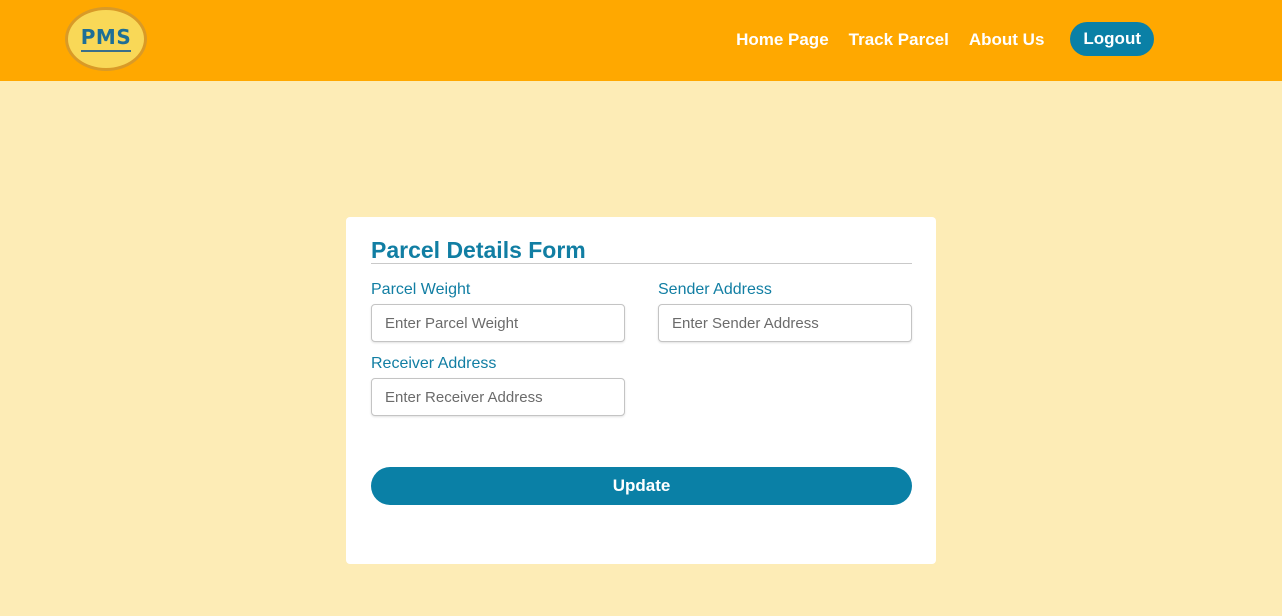 The image size is (1282, 616). I want to click on parcel-weight-input, so click(498, 323).